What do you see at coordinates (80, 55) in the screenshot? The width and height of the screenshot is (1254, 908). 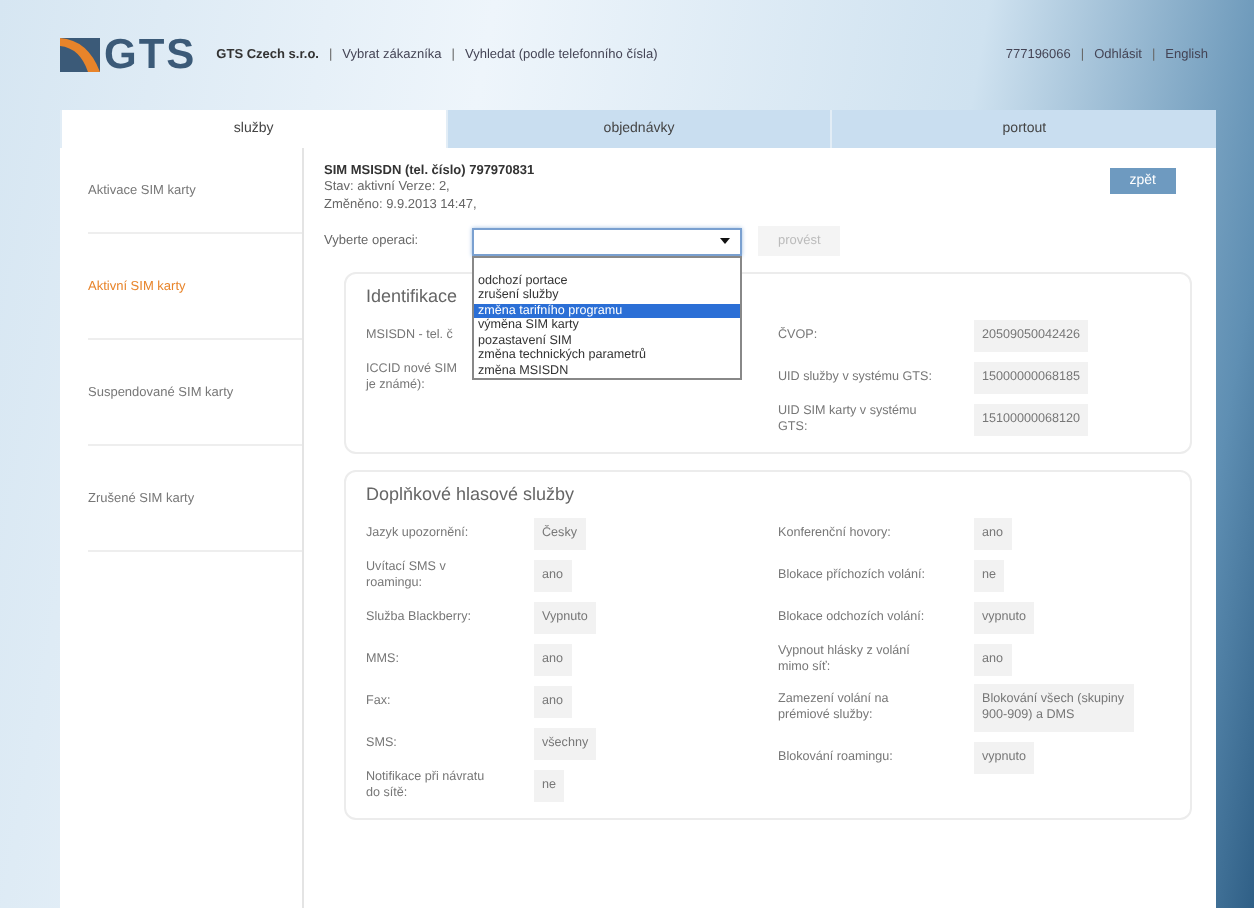 I see `logo-mark-icon` at bounding box center [80, 55].